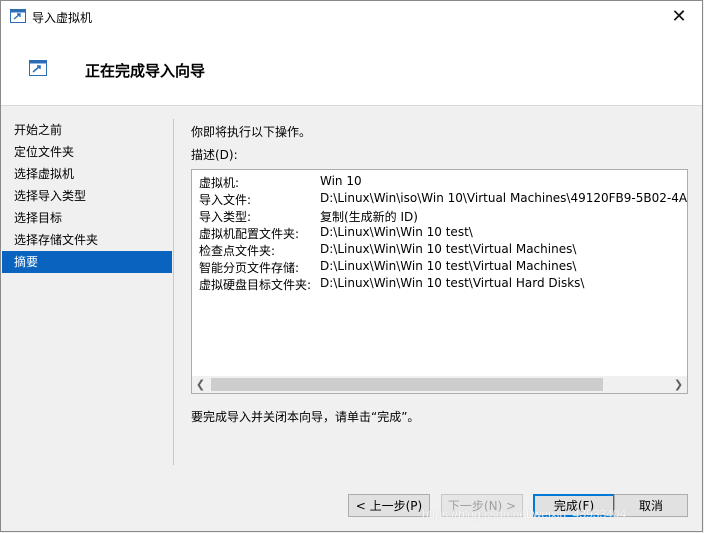  What do you see at coordinates (396, 232) in the screenshot?
I see `summary-value: D:\Linux\Win\Win 10 test\` at bounding box center [396, 232].